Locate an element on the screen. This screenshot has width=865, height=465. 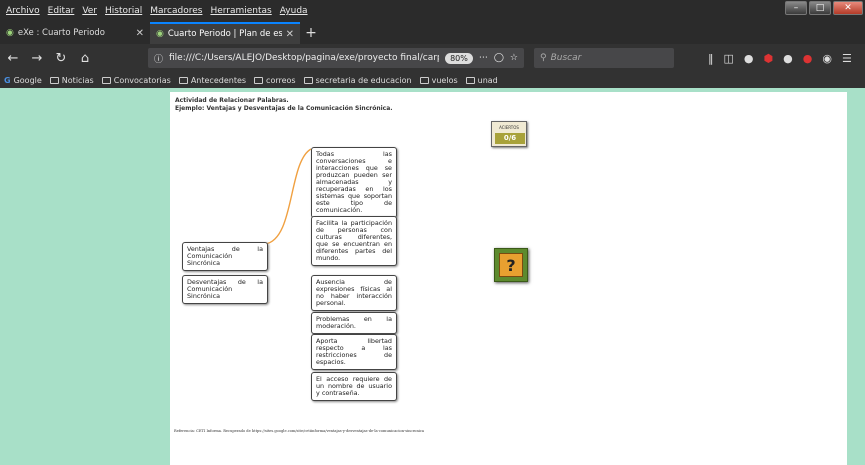
google-icon: G is located at coordinates (7, 80).